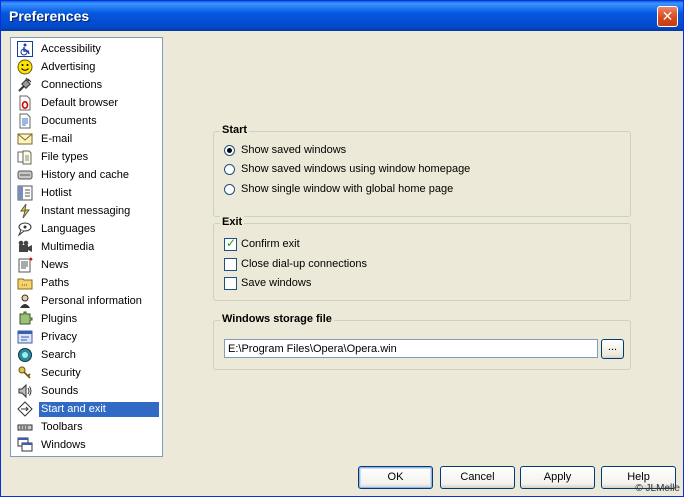 The height and width of the screenshot is (497, 684). What do you see at coordinates (25, 139) in the screenshot?
I see `envelope-icon` at bounding box center [25, 139].